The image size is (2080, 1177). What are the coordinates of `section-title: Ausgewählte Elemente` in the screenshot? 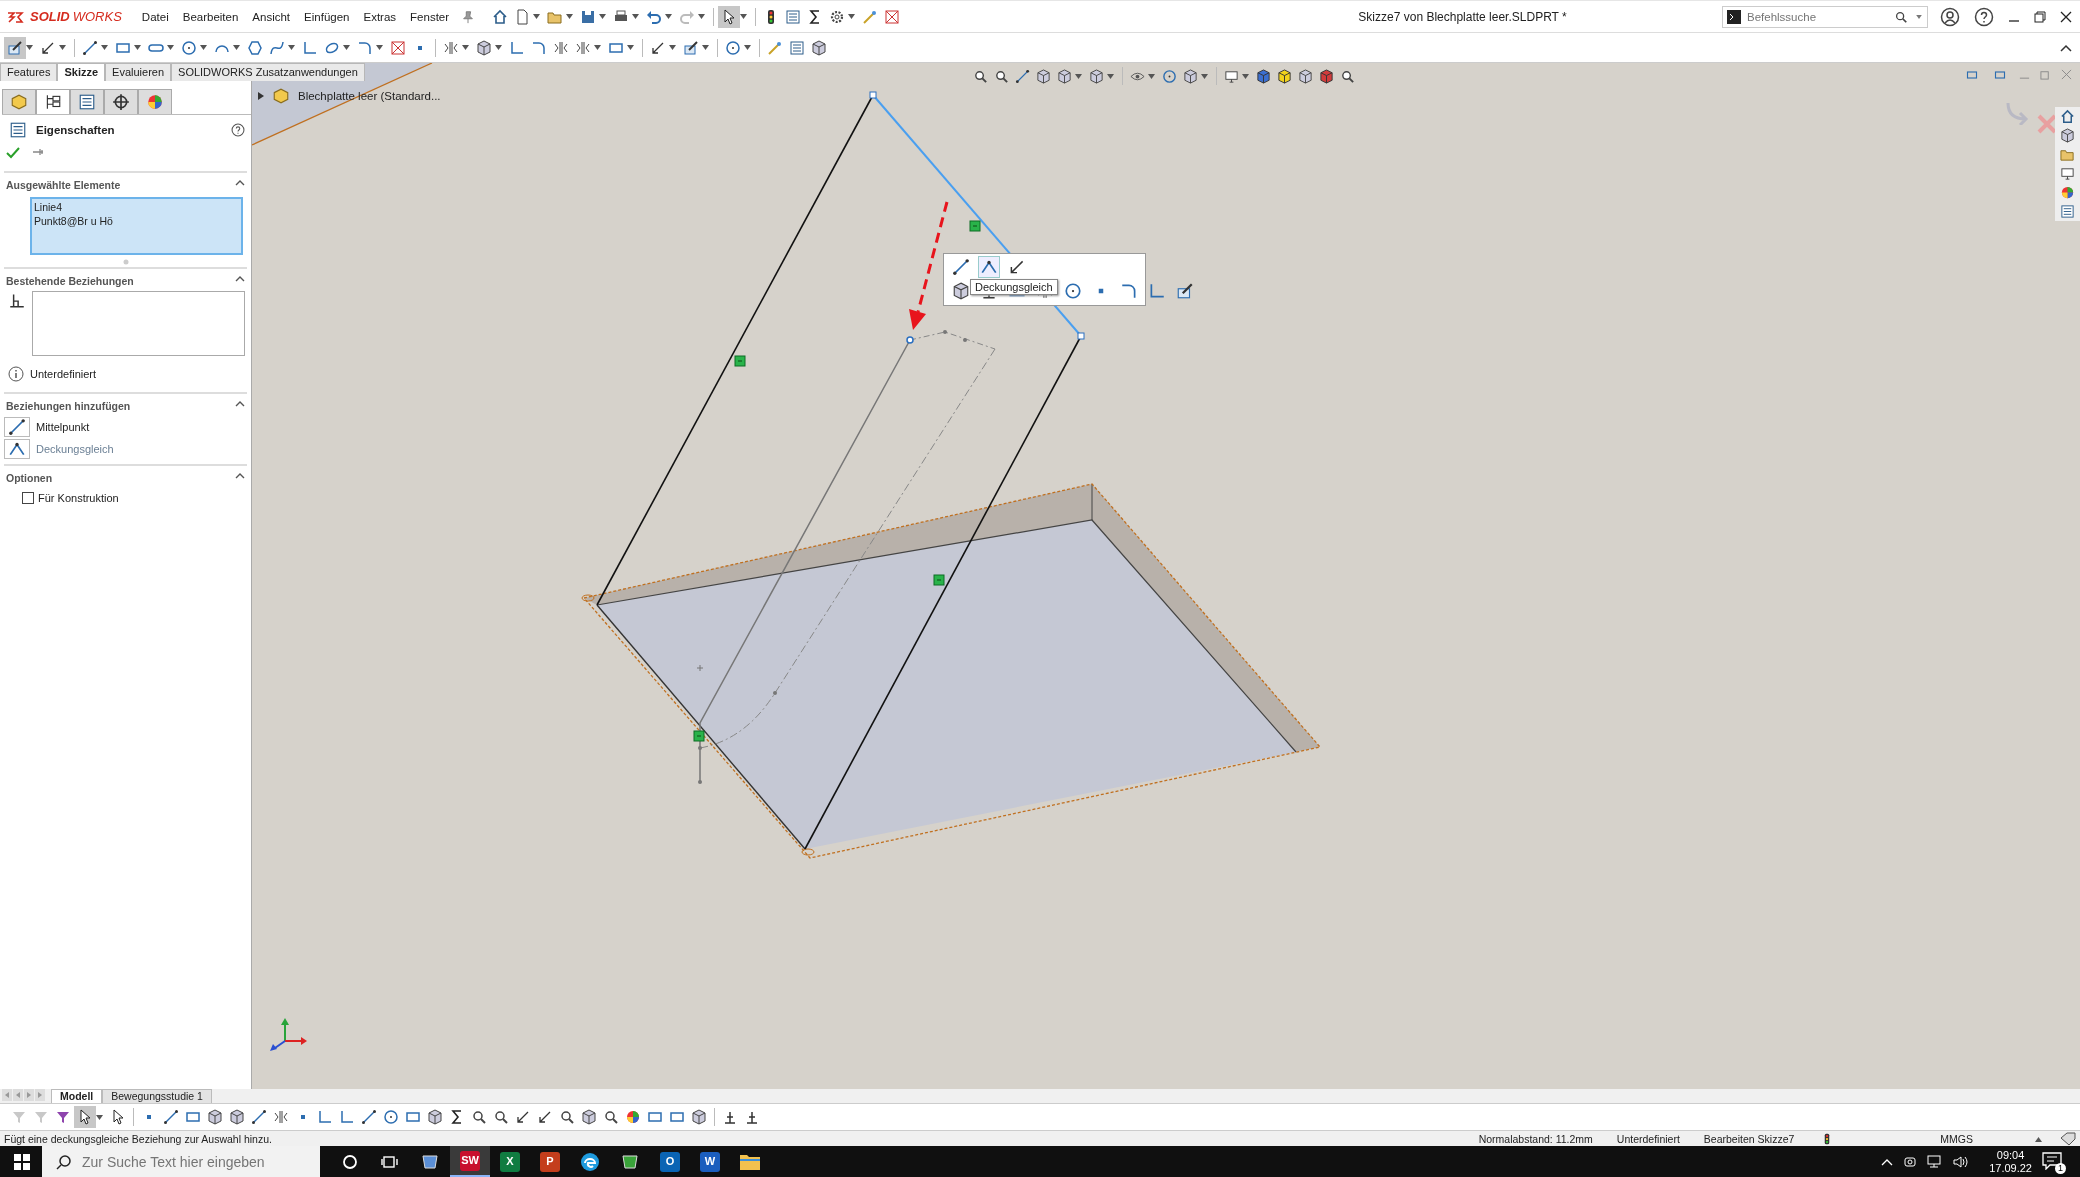 It's located at (63, 185).